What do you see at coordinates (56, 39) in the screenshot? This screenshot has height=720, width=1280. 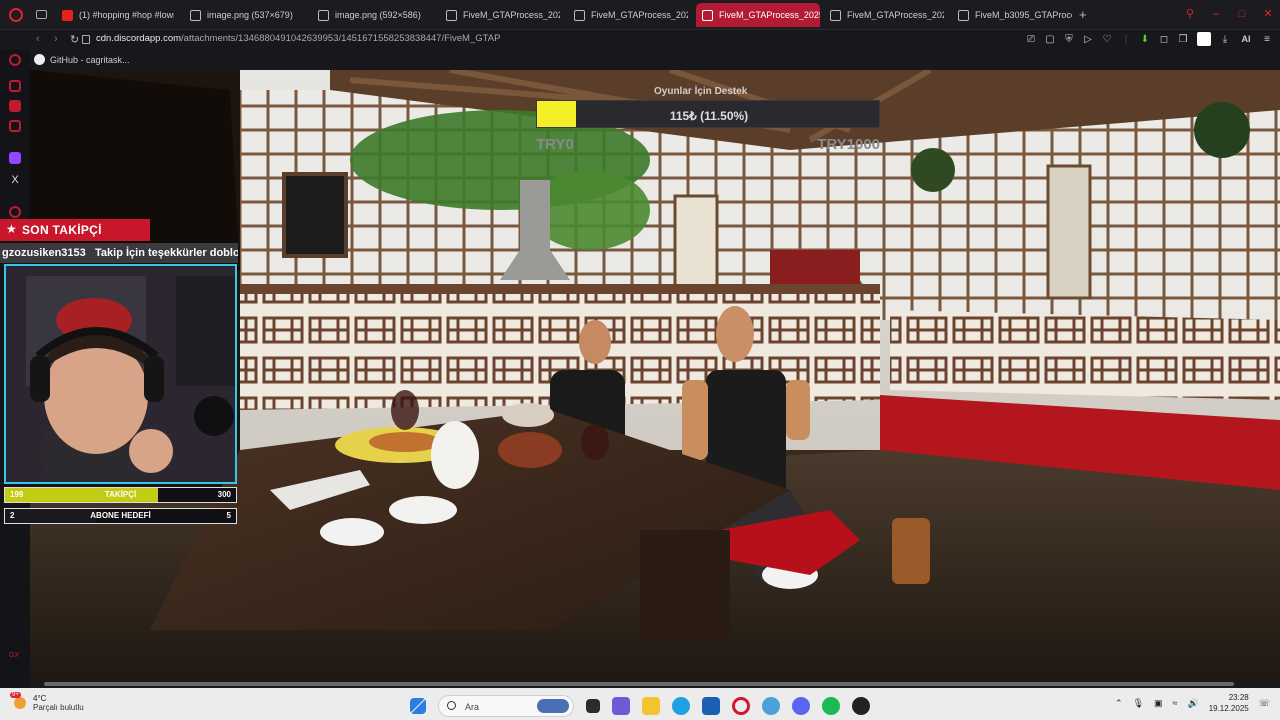 I see `forward-icon: ›` at bounding box center [56, 39].